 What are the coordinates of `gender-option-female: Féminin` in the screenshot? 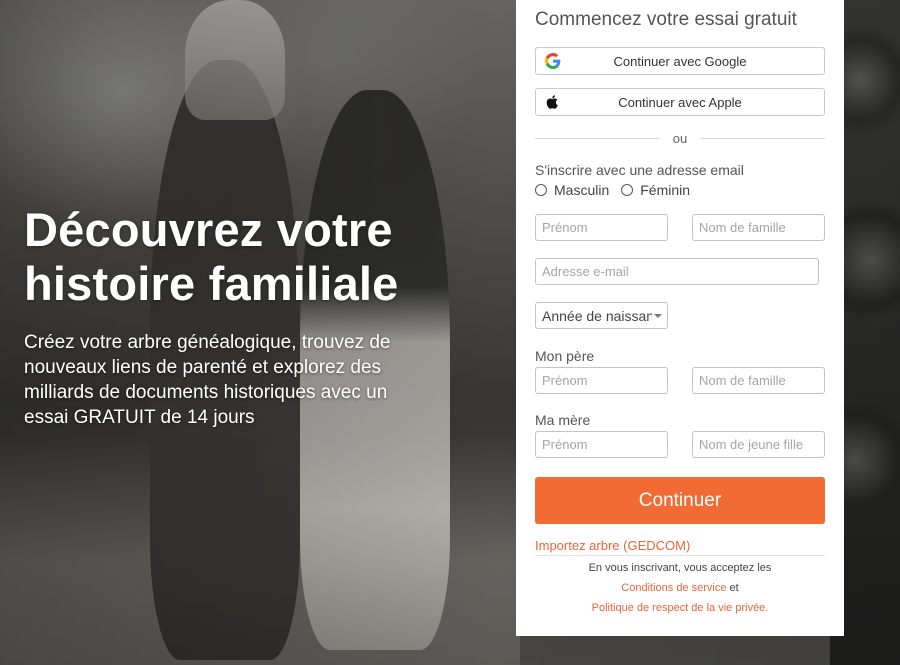 It's located at (655, 190).